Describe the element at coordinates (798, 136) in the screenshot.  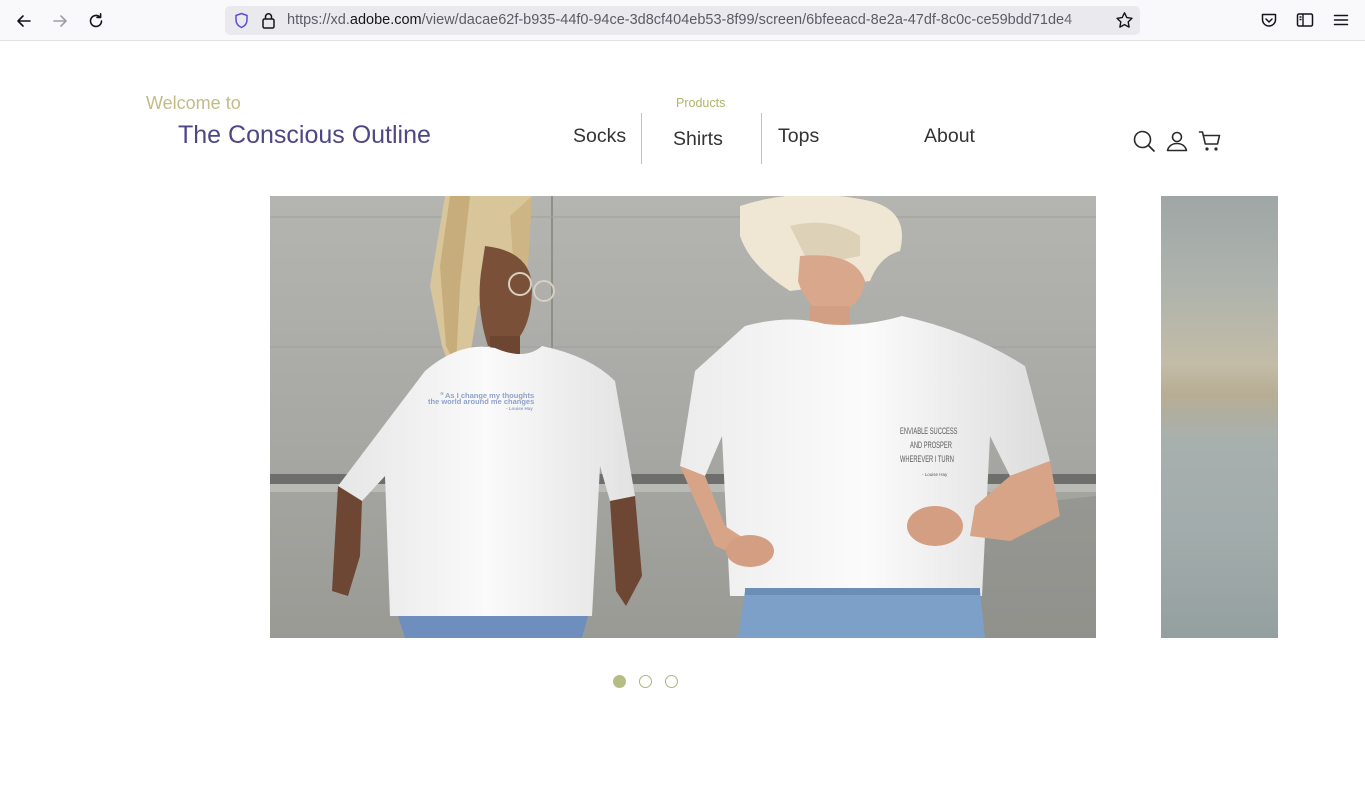
I see `nav-link-tops: Tops` at that location.